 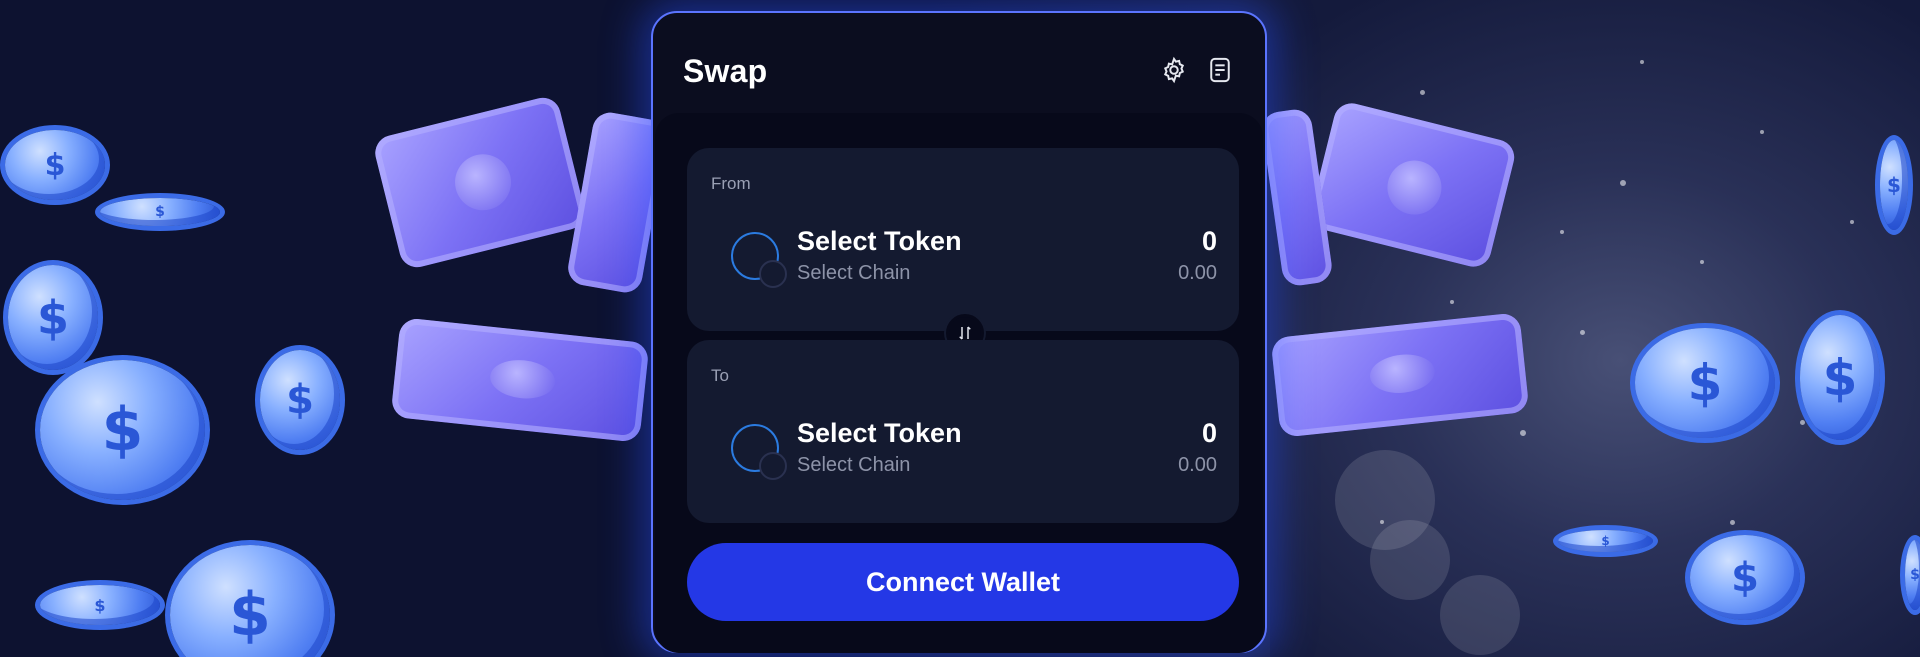 What do you see at coordinates (731, 183) in the screenshot?
I see `from-label: From` at bounding box center [731, 183].